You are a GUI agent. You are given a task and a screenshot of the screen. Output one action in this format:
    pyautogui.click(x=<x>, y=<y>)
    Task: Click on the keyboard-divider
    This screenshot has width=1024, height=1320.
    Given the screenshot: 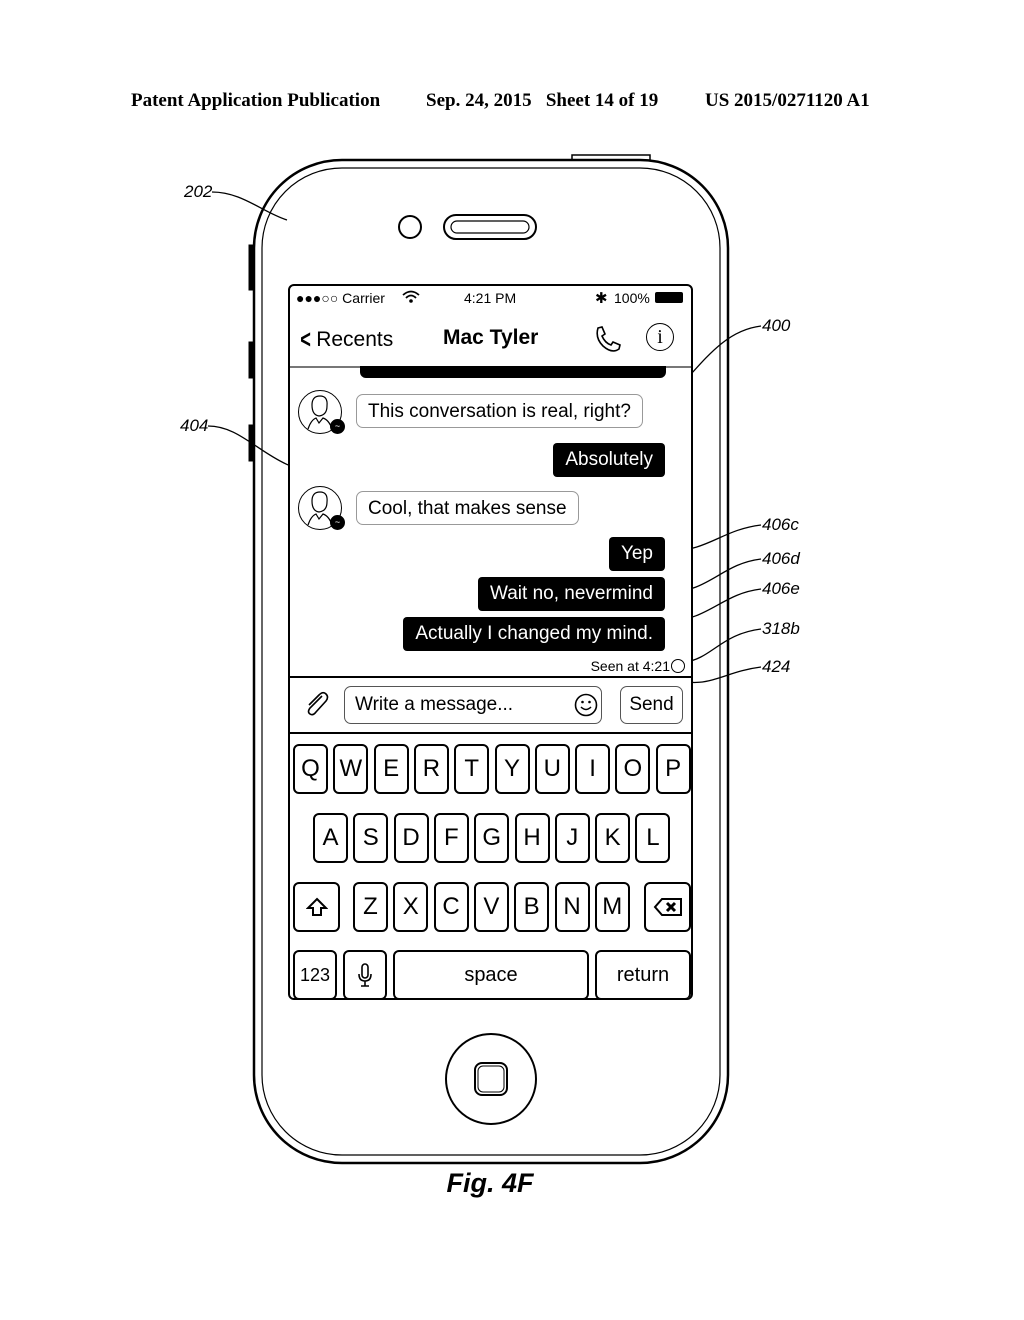 What is the action you would take?
    pyautogui.click(x=490, y=733)
    